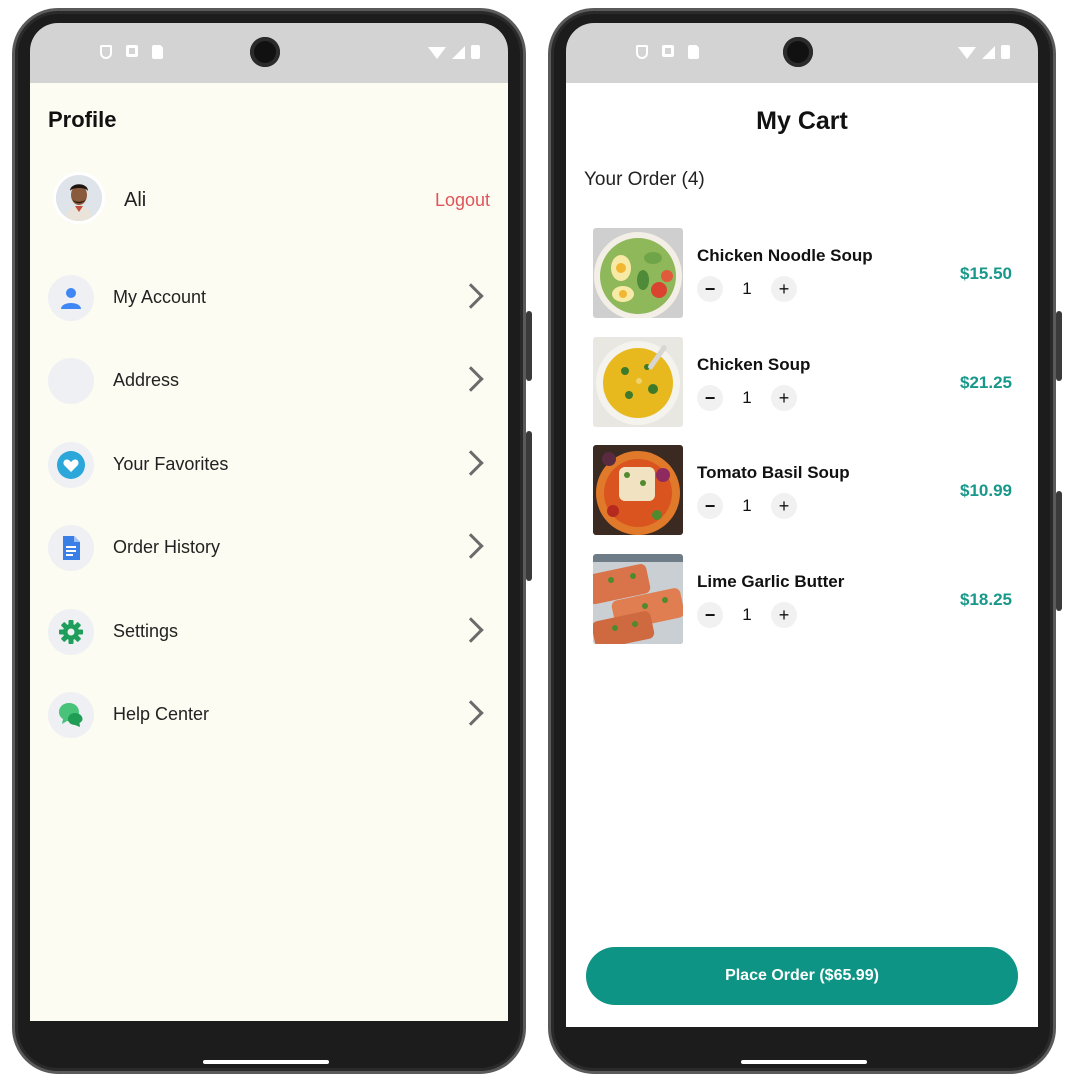 This screenshot has width=1080, height=1080. What do you see at coordinates (771, 581) in the screenshot?
I see `item-name: Lime Garlic Butter` at bounding box center [771, 581].